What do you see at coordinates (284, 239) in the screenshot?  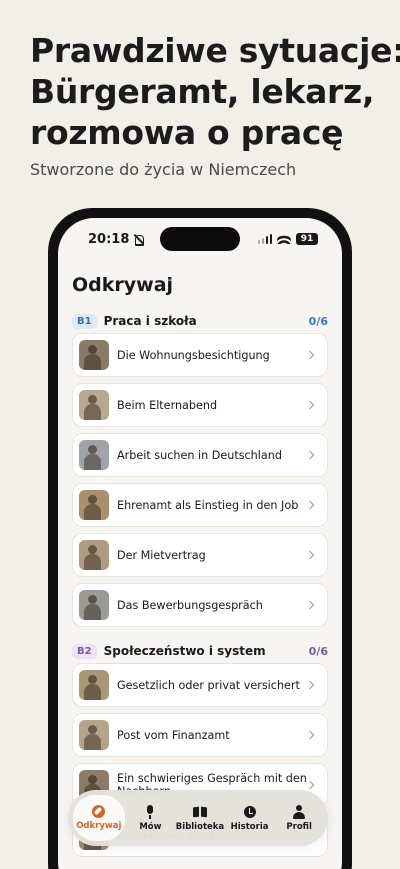 I see `wifi-icon` at bounding box center [284, 239].